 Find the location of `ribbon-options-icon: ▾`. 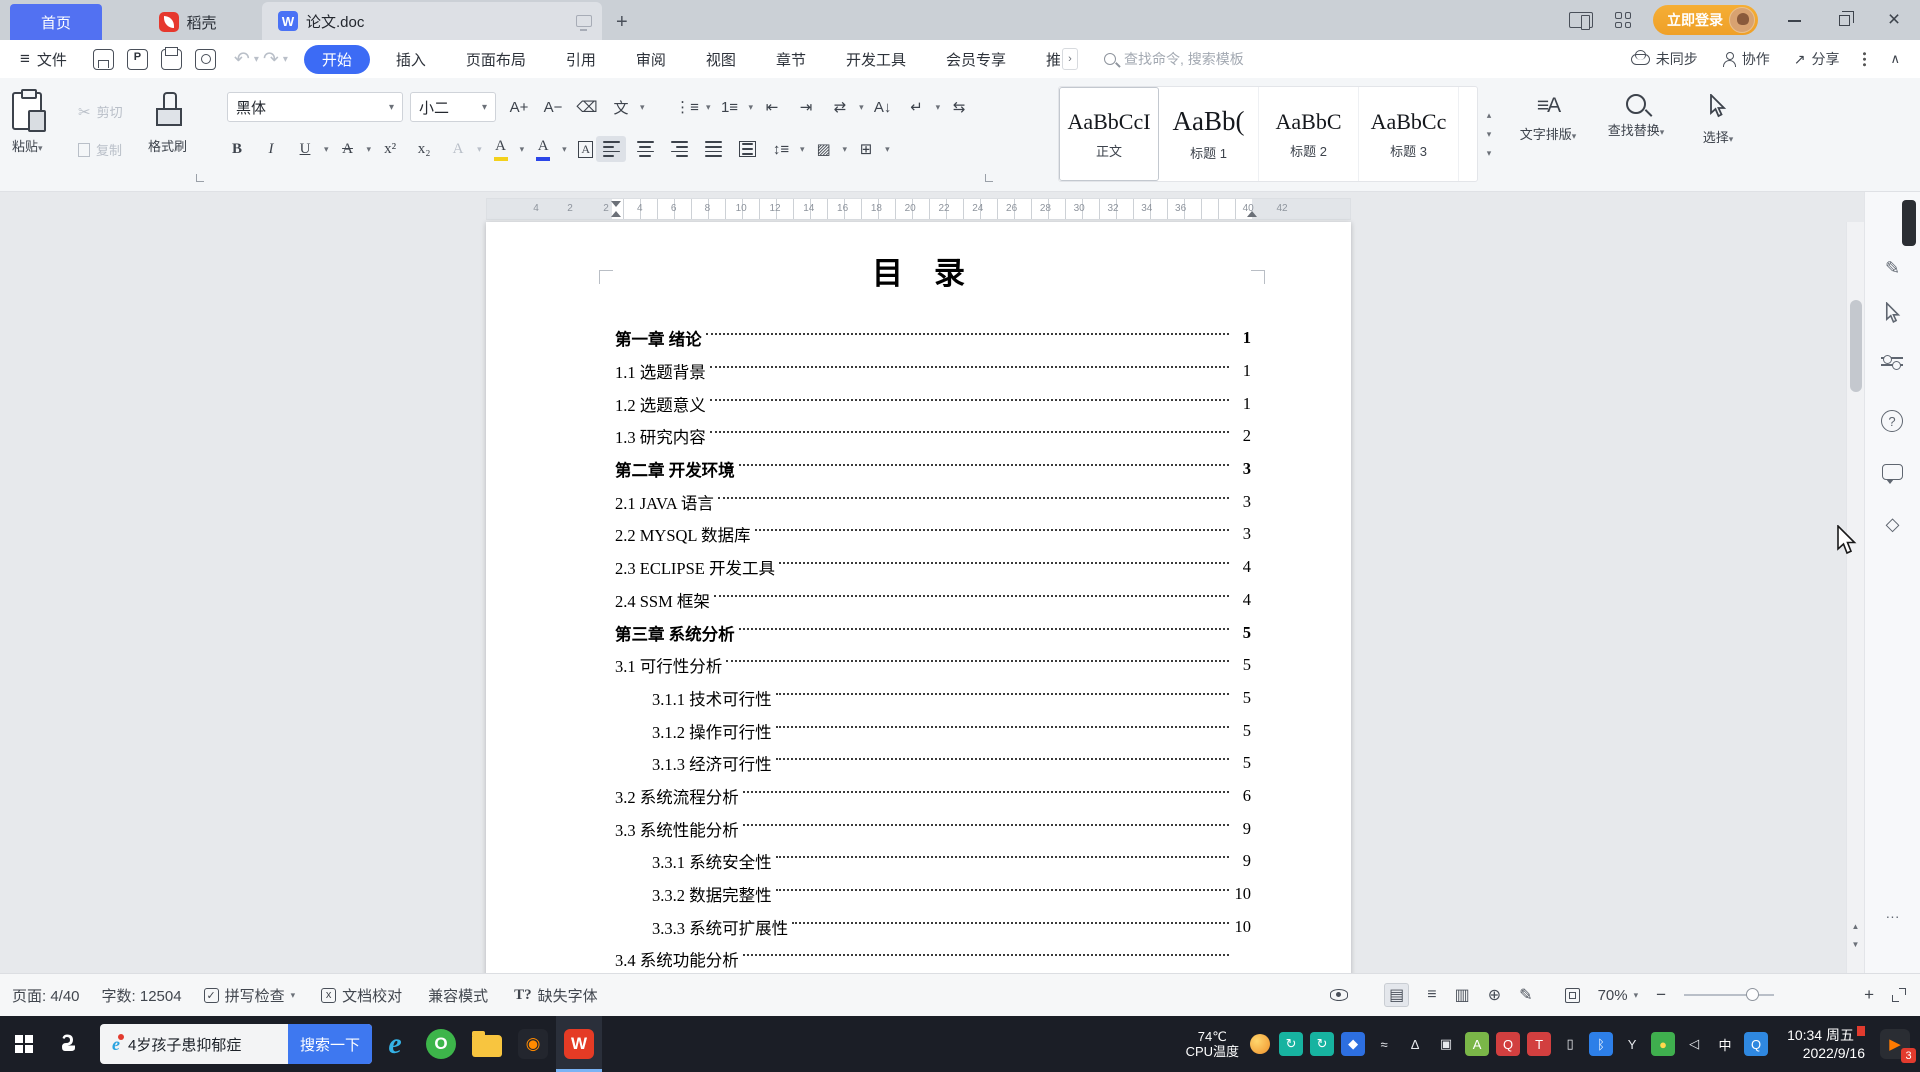

ribbon-options-icon: ▾ is located at coordinates (285, 59).